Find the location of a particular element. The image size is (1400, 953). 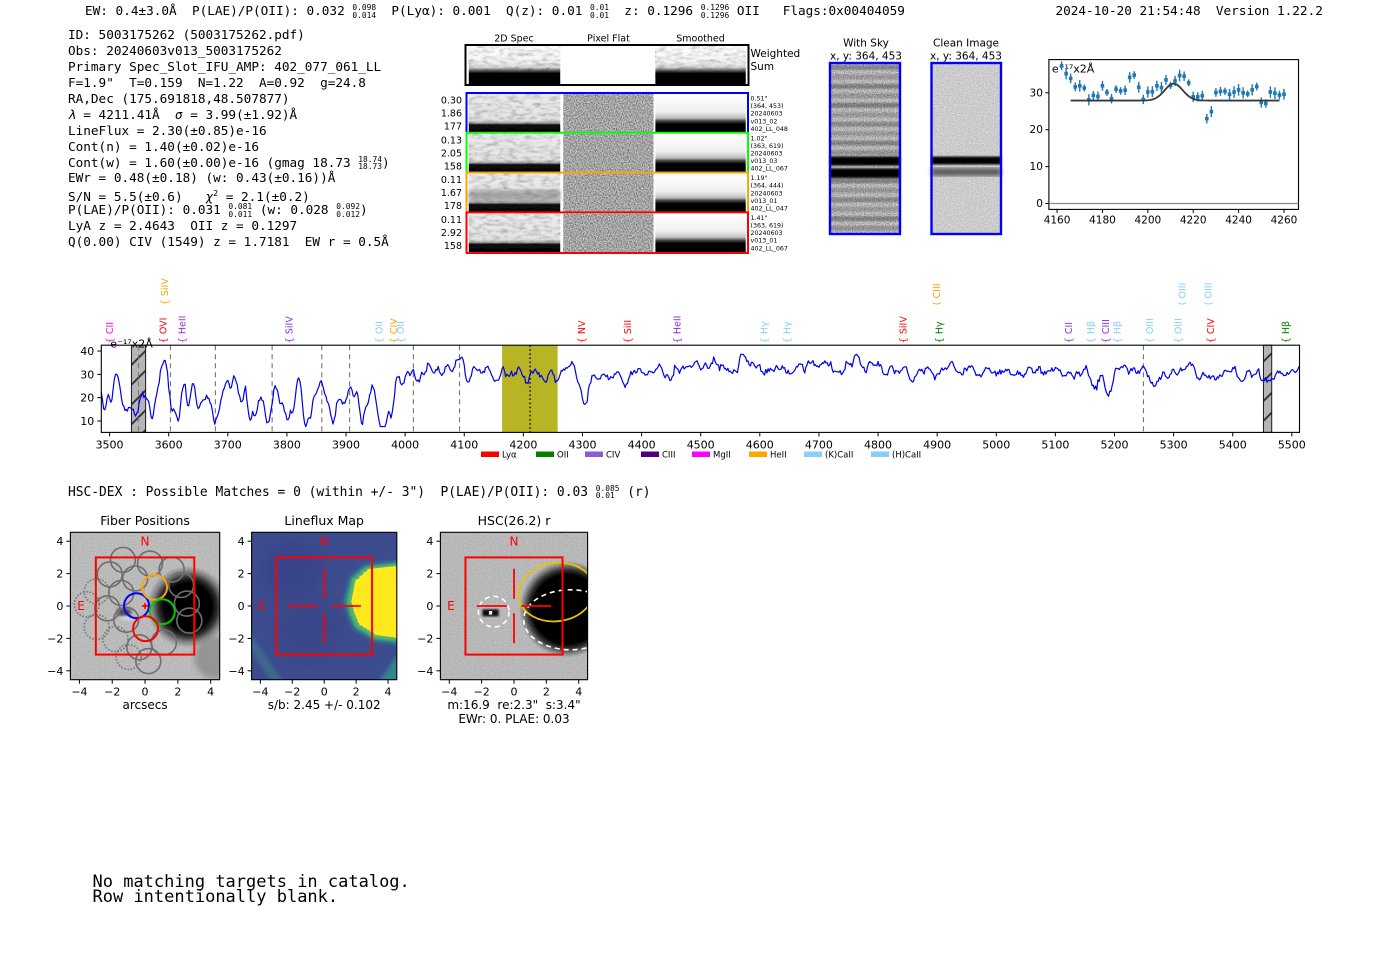

stacked-uncertainty: 0.098 0.014 is located at coordinates (364, 11).